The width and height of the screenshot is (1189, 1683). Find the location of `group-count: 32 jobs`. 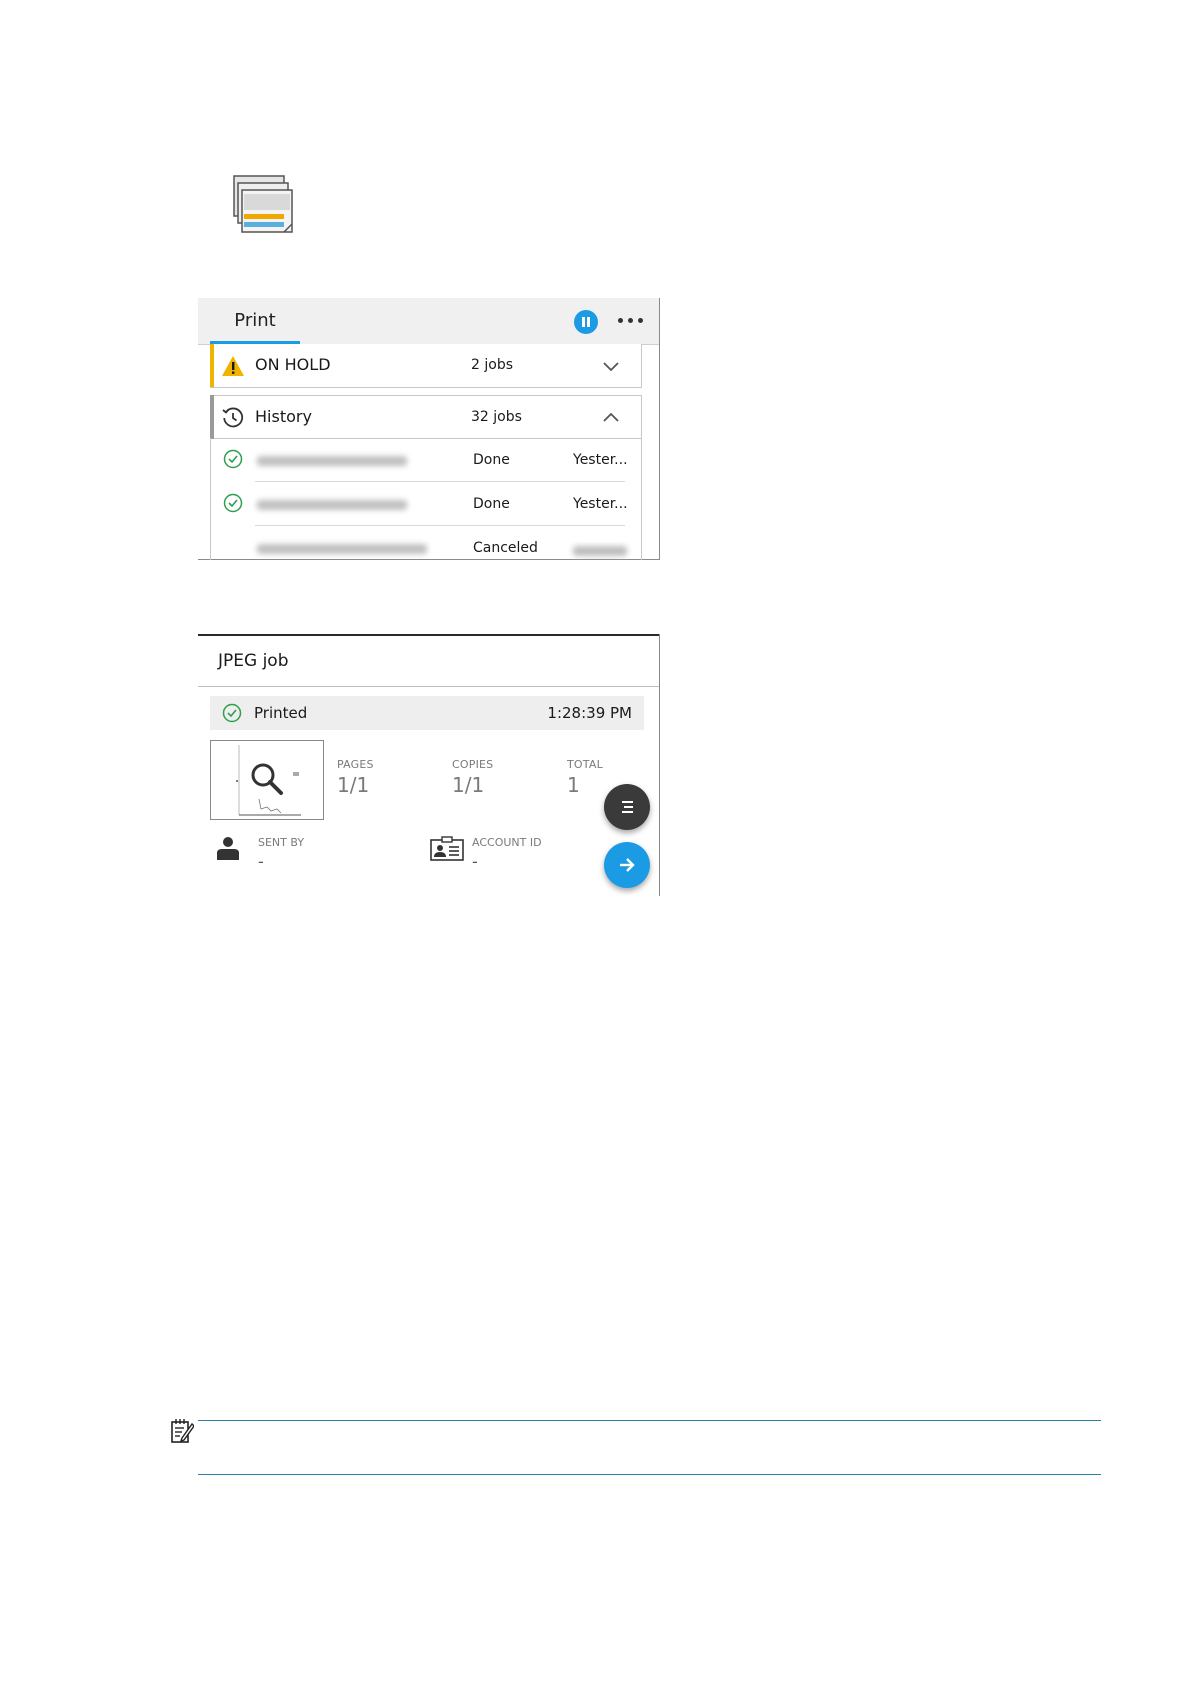

group-count: 32 jobs is located at coordinates (496, 417).